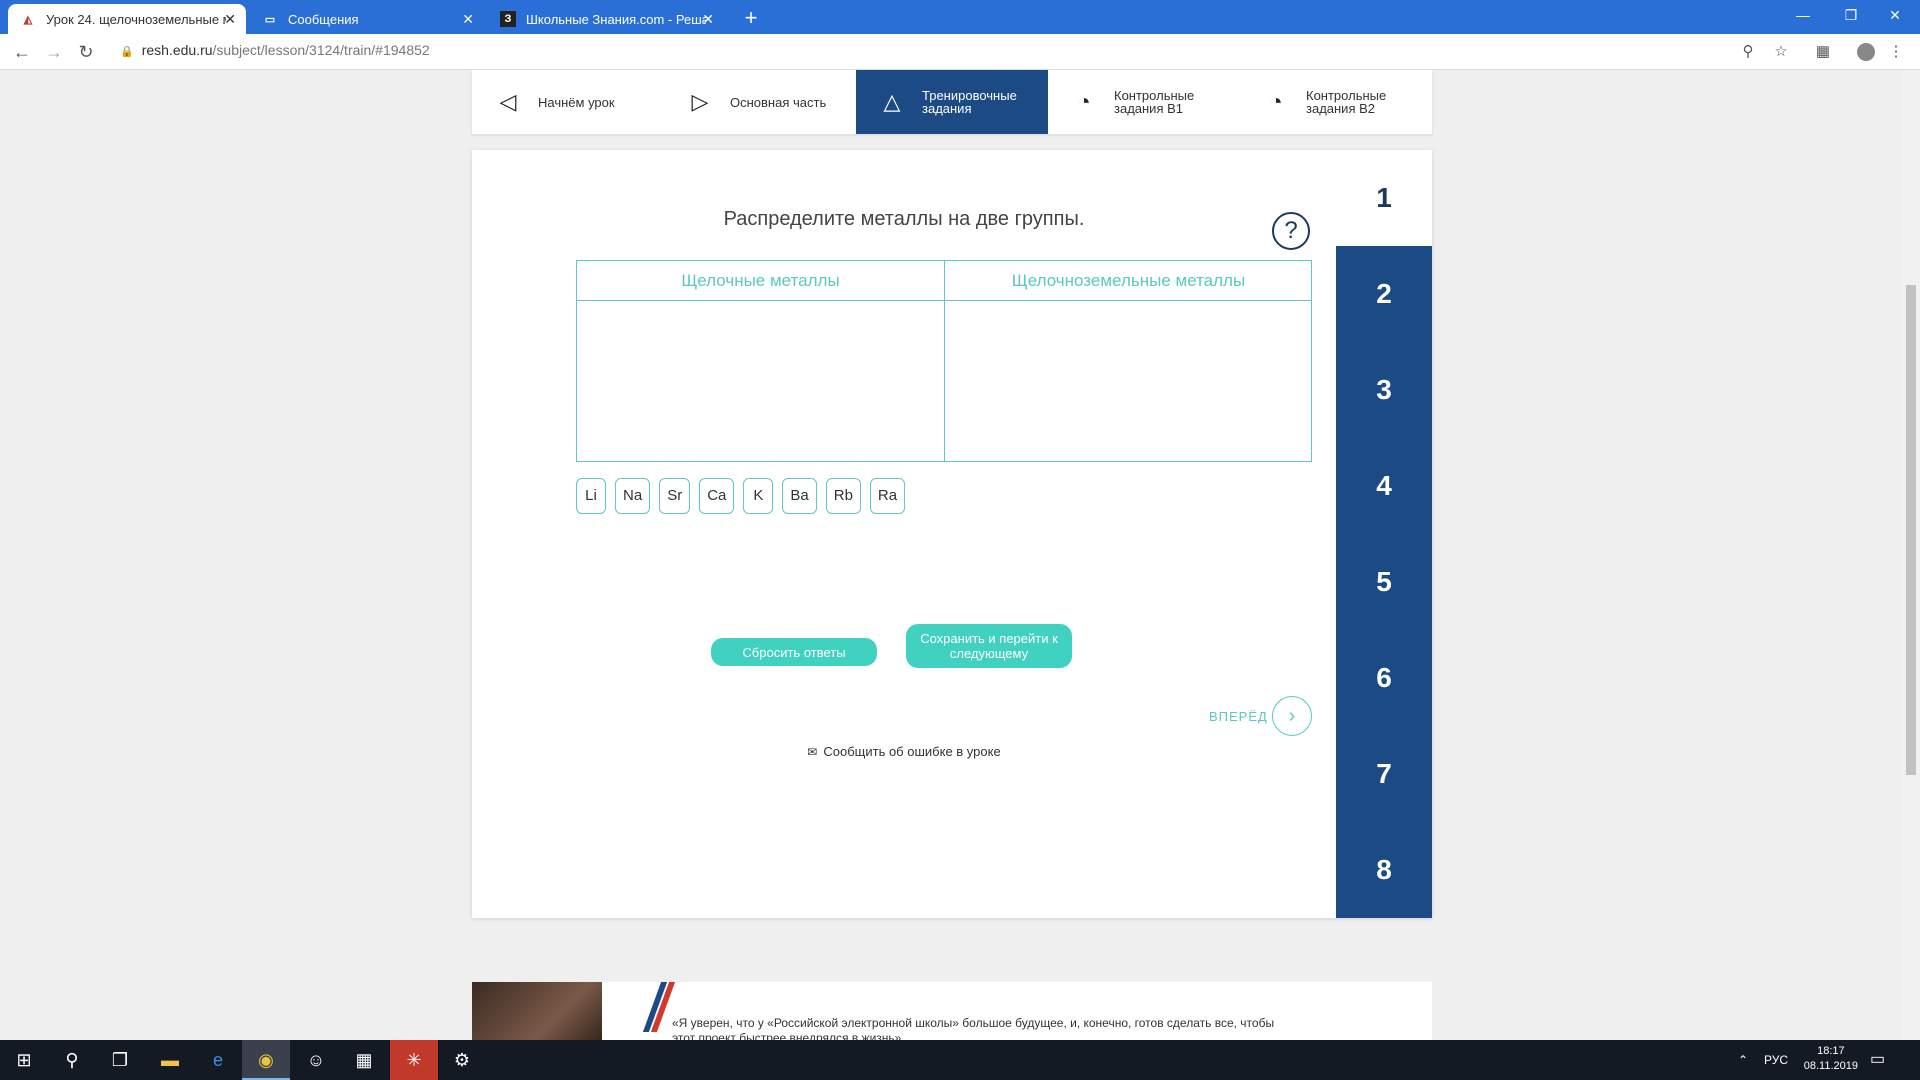  I want to click on question-text: Распределите металлы на две группы., so click(904, 219).